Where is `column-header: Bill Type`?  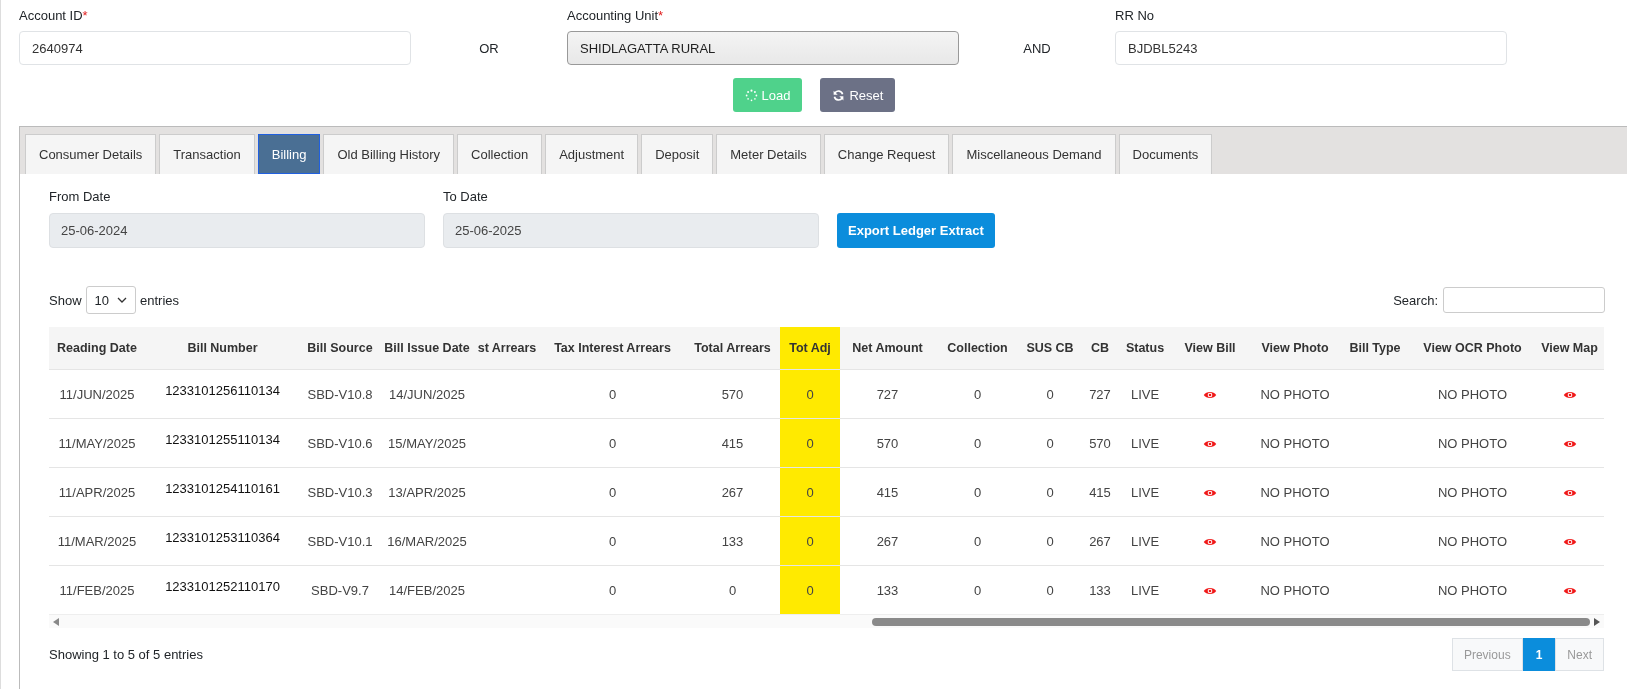
column-header: Bill Type is located at coordinates (1375, 348).